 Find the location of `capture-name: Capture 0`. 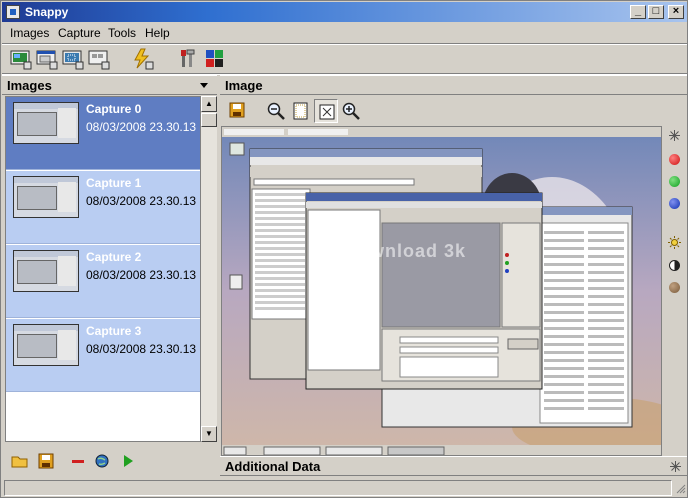

capture-name: Capture 0 is located at coordinates (114, 109).